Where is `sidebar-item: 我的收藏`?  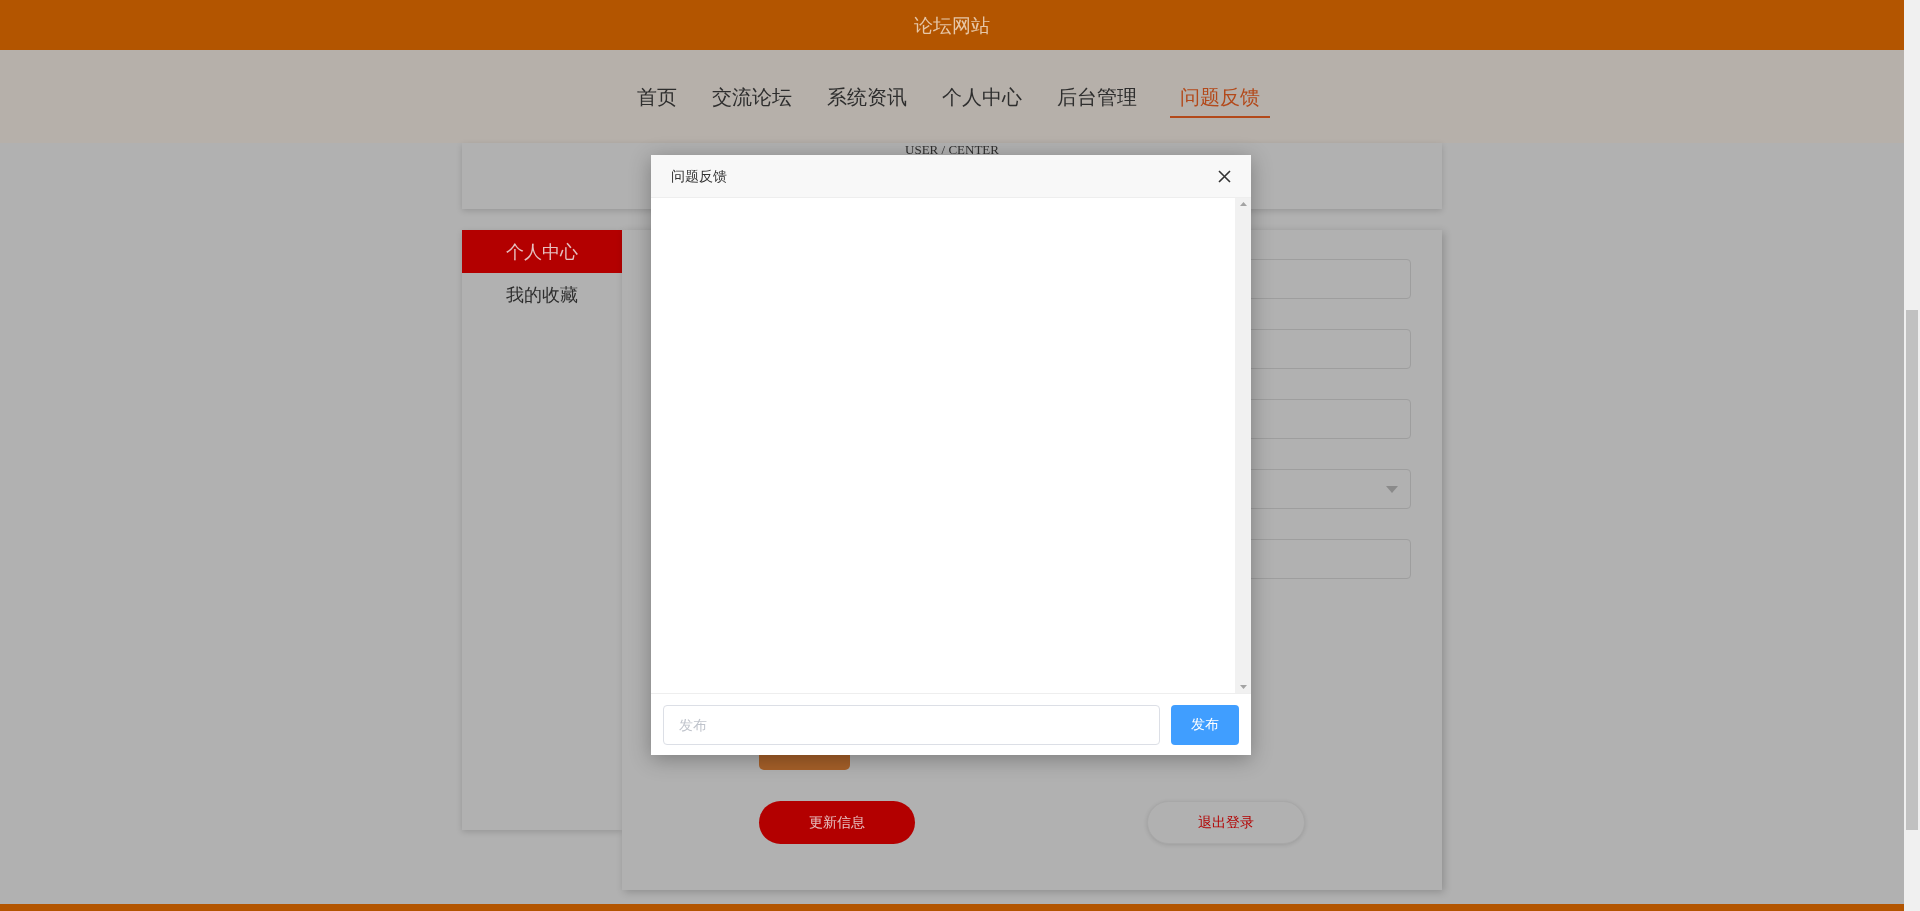
sidebar-item: 我的收藏 is located at coordinates (542, 294).